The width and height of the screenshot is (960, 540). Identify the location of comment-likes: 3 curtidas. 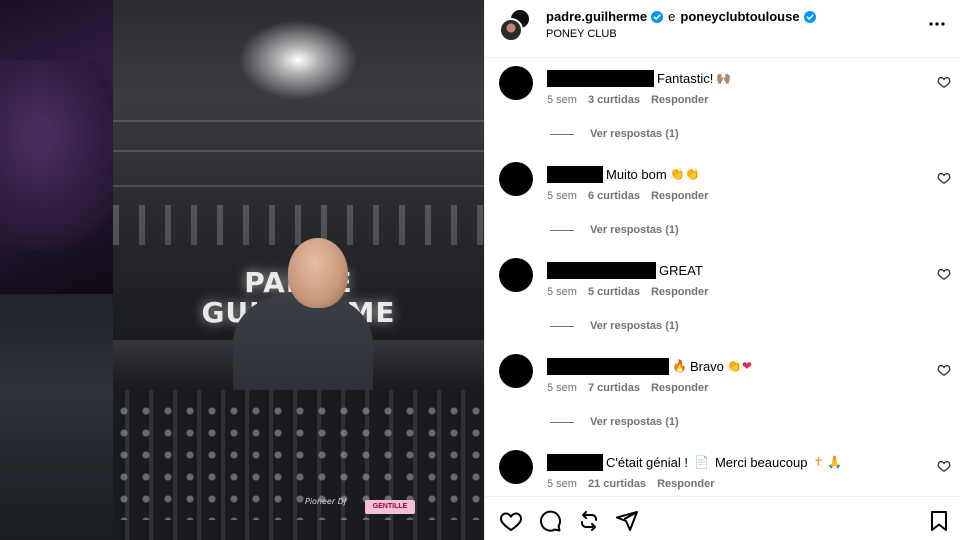
(614, 100).